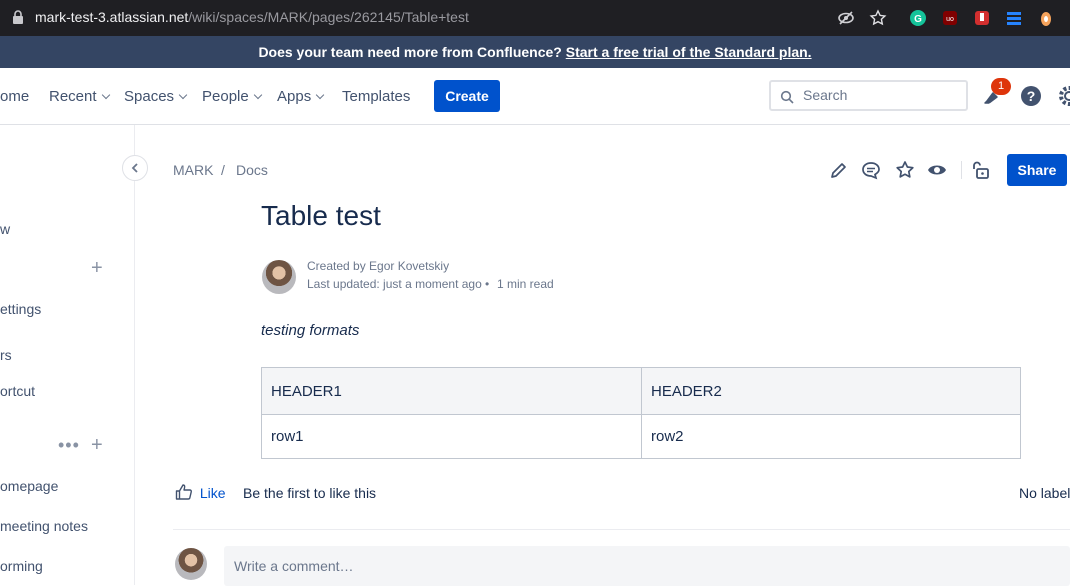 Image resolution: width=1070 pixels, height=586 pixels. I want to click on page-title: Table test, so click(321, 215).